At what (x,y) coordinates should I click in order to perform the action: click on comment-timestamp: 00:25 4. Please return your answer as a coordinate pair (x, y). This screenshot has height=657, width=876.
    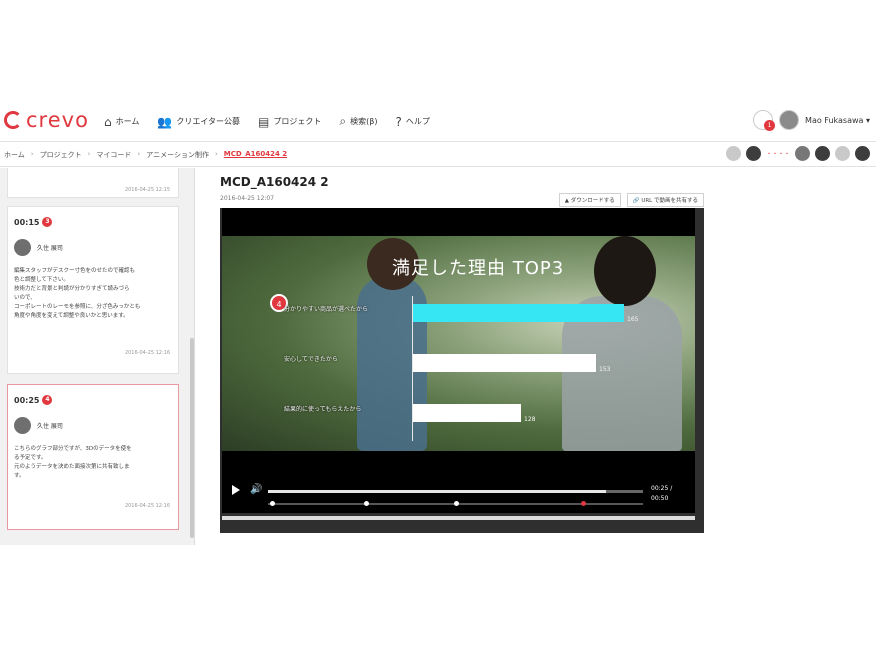
    Looking at the image, I should click on (33, 400).